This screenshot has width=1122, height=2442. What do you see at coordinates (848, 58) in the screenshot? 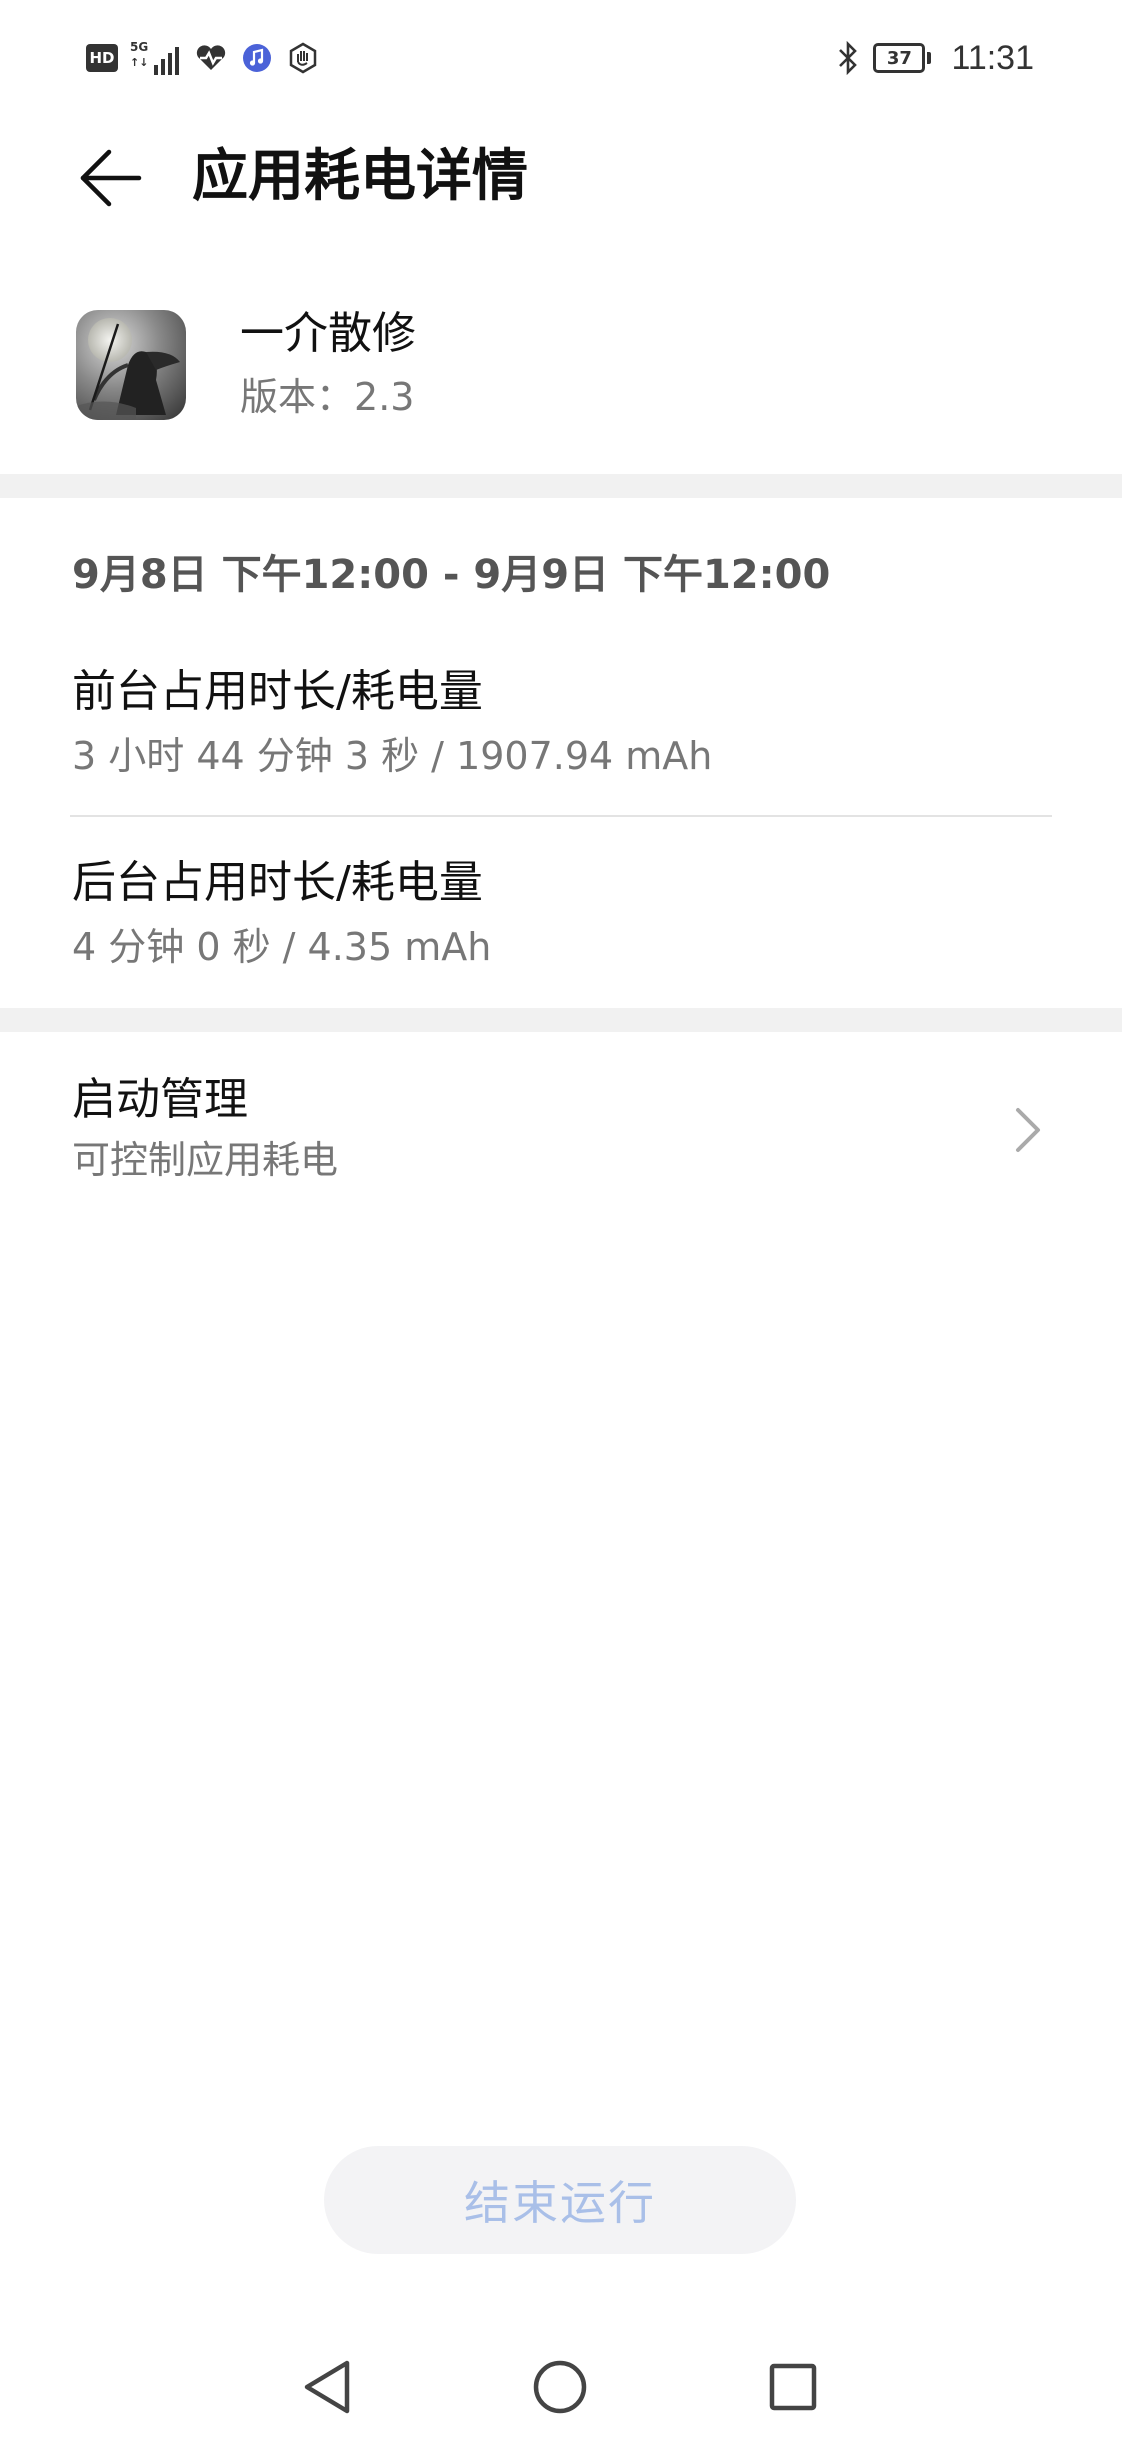
I see `bluetooth-icon` at bounding box center [848, 58].